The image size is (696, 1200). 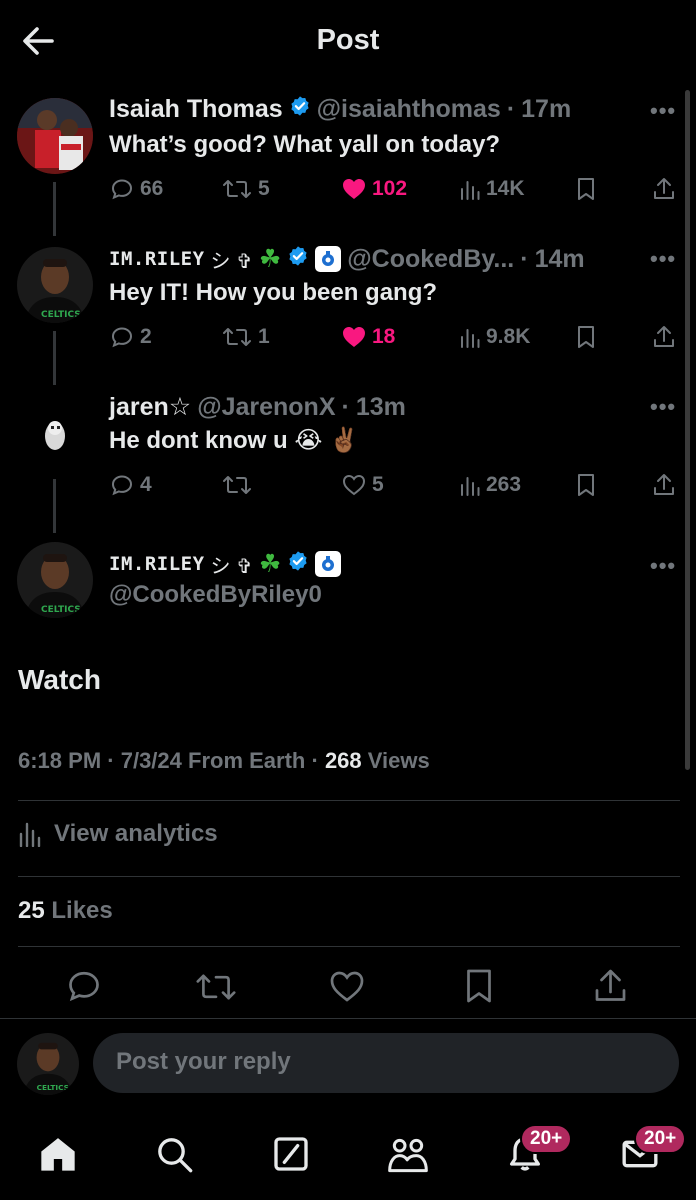 I want to click on likes-count: 25, so click(x=31, y=910).